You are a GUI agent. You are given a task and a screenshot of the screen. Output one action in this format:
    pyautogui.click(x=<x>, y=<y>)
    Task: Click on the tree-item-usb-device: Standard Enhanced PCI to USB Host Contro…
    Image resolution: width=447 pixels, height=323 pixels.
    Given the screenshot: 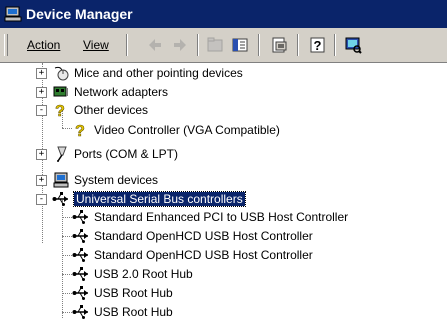 What is the action you would take?
    pyautogui.click(x=210, y=217)
    